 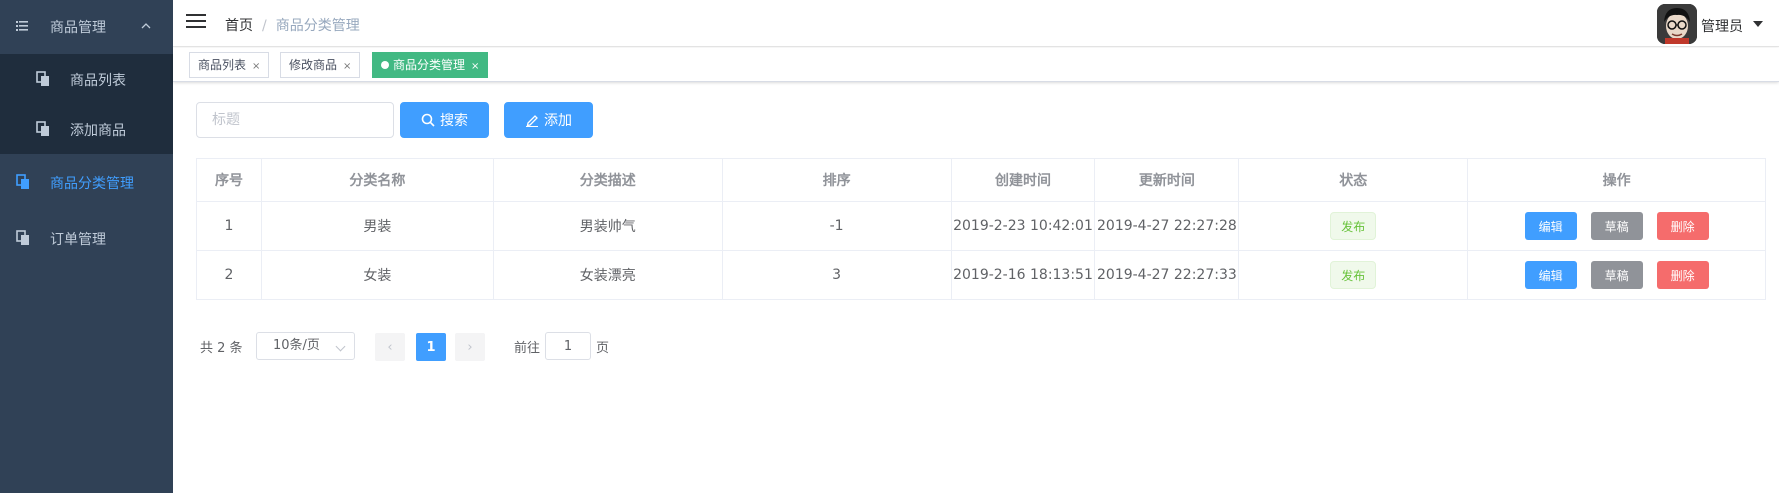 I want to click on cell-sort: 3, so click(x=837, y=275).